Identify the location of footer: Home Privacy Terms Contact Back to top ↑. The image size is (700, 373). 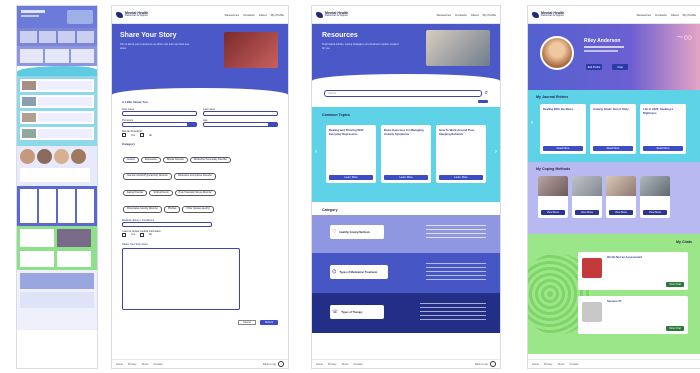
(200, 363).